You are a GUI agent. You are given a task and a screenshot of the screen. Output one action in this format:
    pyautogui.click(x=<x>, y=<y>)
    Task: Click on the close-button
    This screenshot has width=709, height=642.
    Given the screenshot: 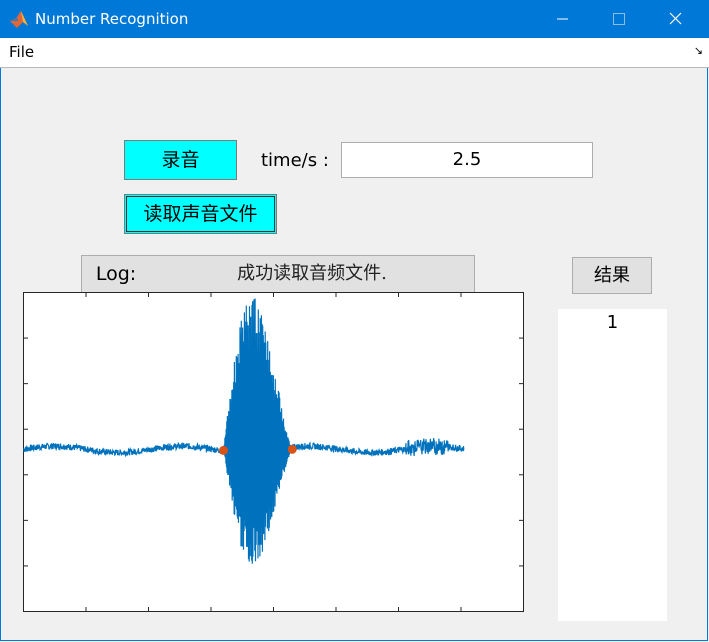 What is the action you would take?
    pyautogui.click(x=675, y=19)
    